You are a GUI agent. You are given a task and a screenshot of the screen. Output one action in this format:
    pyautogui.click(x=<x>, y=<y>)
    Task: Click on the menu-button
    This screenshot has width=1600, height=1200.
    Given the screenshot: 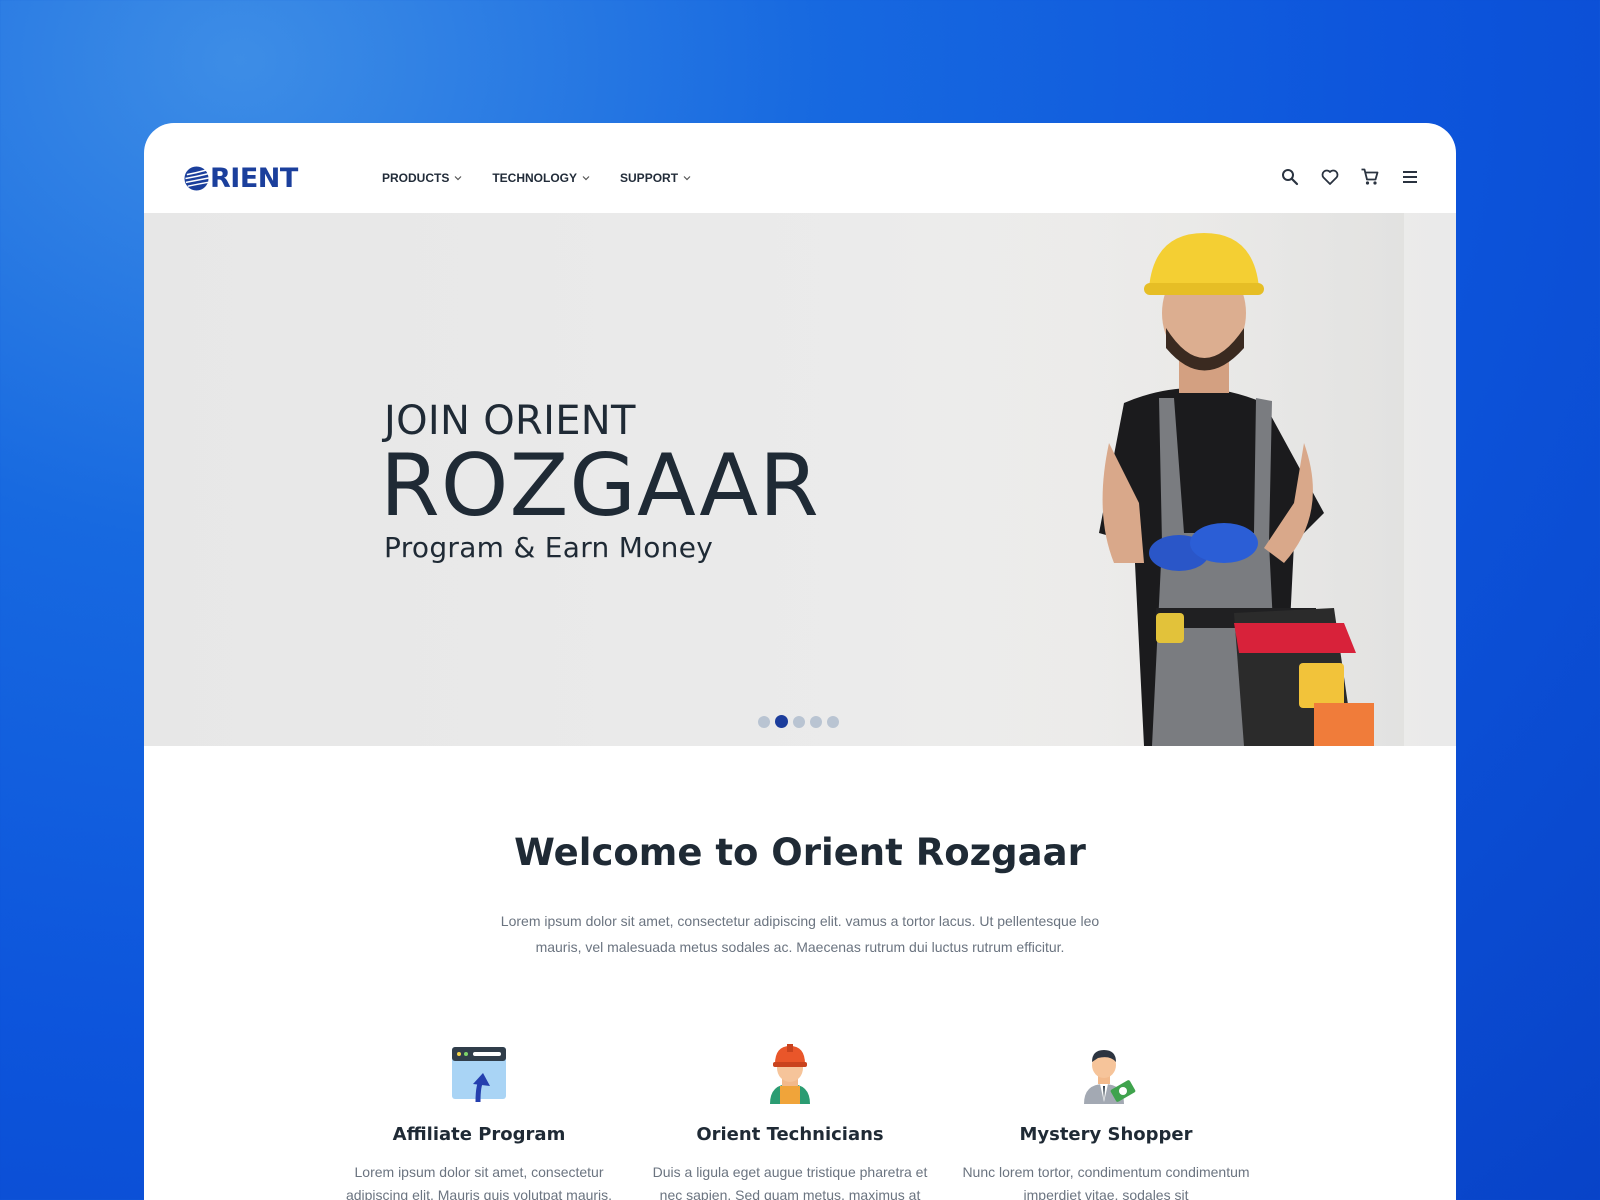 What is the action you would take?
    pyautogui.click(x=1410, y=177)
    